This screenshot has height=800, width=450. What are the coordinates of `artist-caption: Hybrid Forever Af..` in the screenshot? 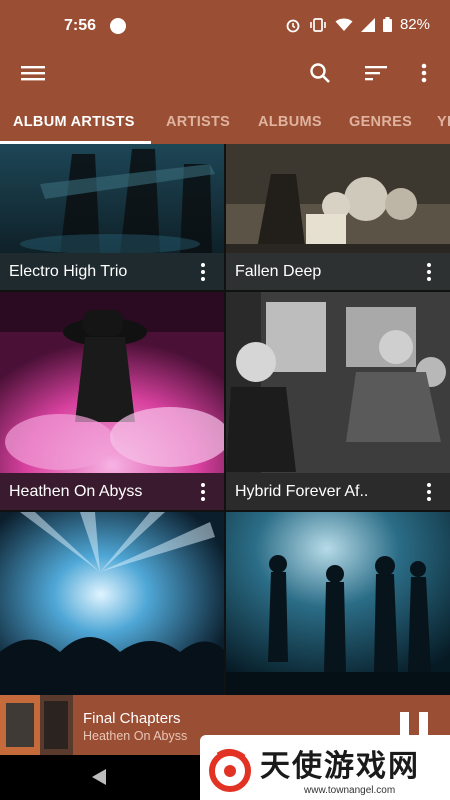 It's located at (338, 491).